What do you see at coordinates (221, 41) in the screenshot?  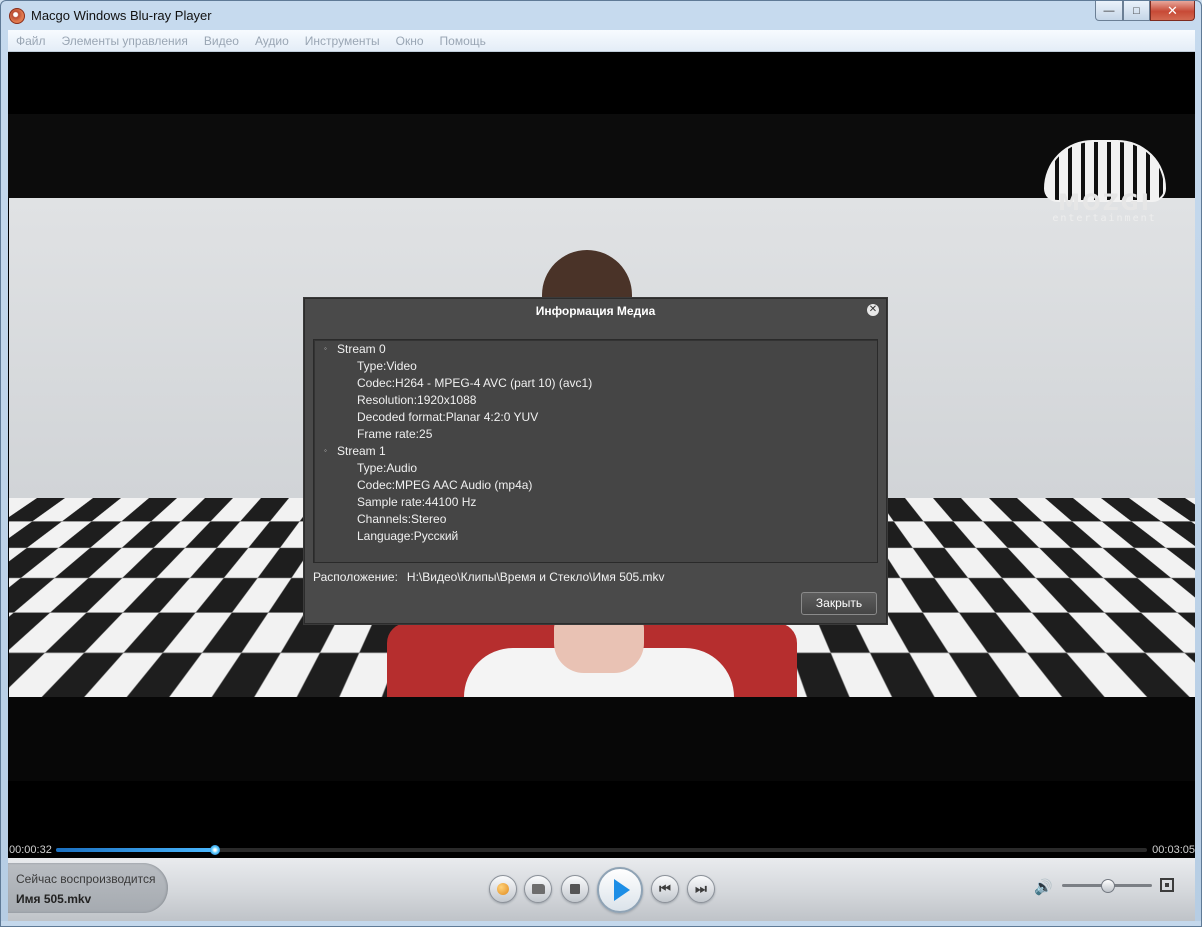 I see `menu-video: Видео` at bounding box center [221, 41].